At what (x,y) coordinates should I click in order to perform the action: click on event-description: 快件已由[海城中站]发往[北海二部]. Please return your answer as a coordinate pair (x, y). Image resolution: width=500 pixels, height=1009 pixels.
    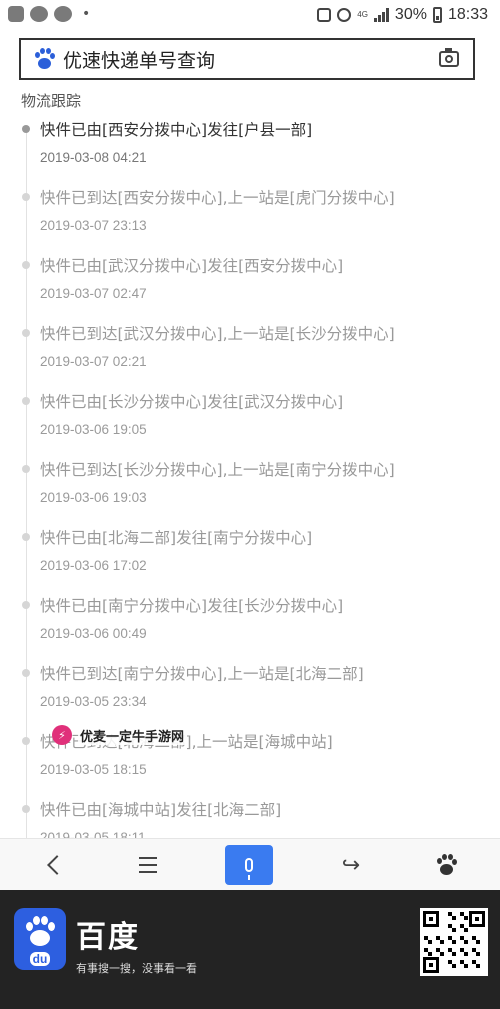
    Looking at the image, I should click on (161, 810).